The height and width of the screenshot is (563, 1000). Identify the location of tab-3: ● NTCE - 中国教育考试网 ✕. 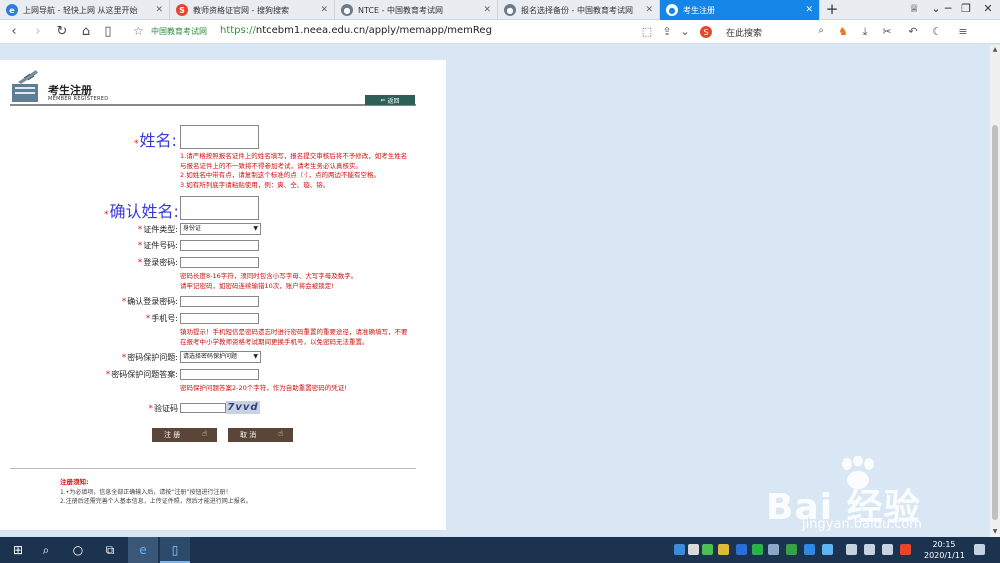
(416, 10).